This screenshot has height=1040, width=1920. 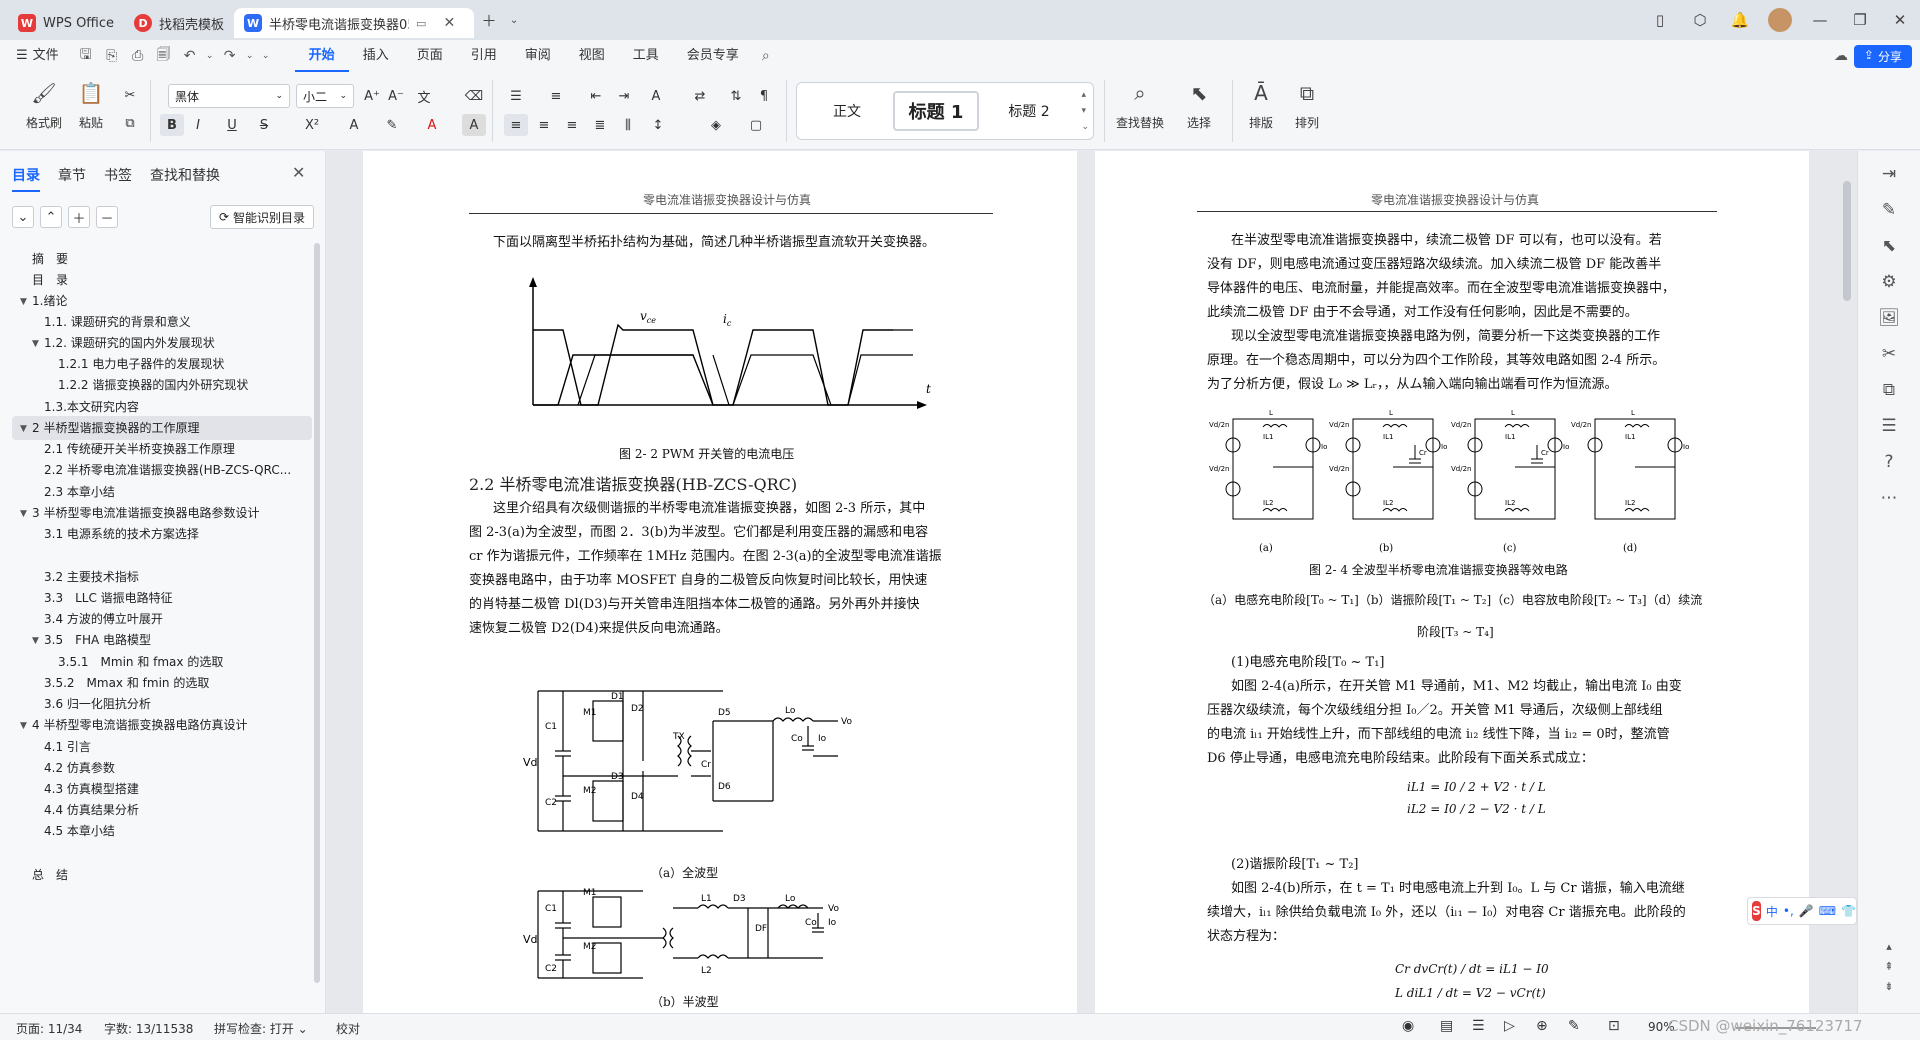 I want to click on expand-arrow-icon: ▼, so click(x=23, y=725).